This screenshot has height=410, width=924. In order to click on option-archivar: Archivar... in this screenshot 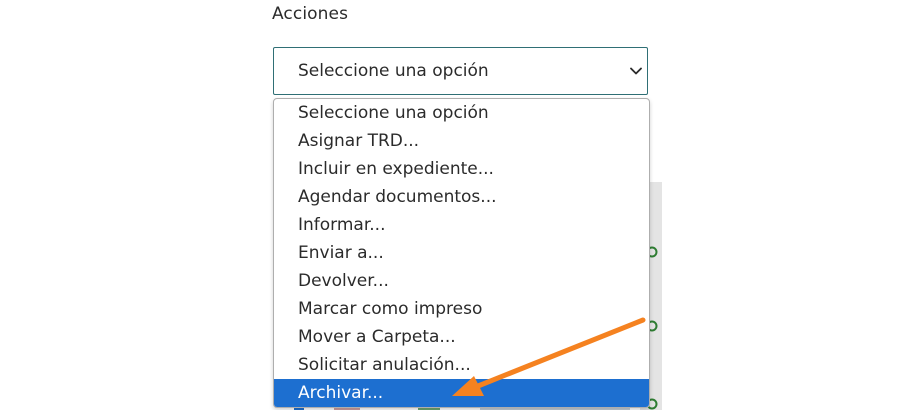, I will do `click(461, 393)`.